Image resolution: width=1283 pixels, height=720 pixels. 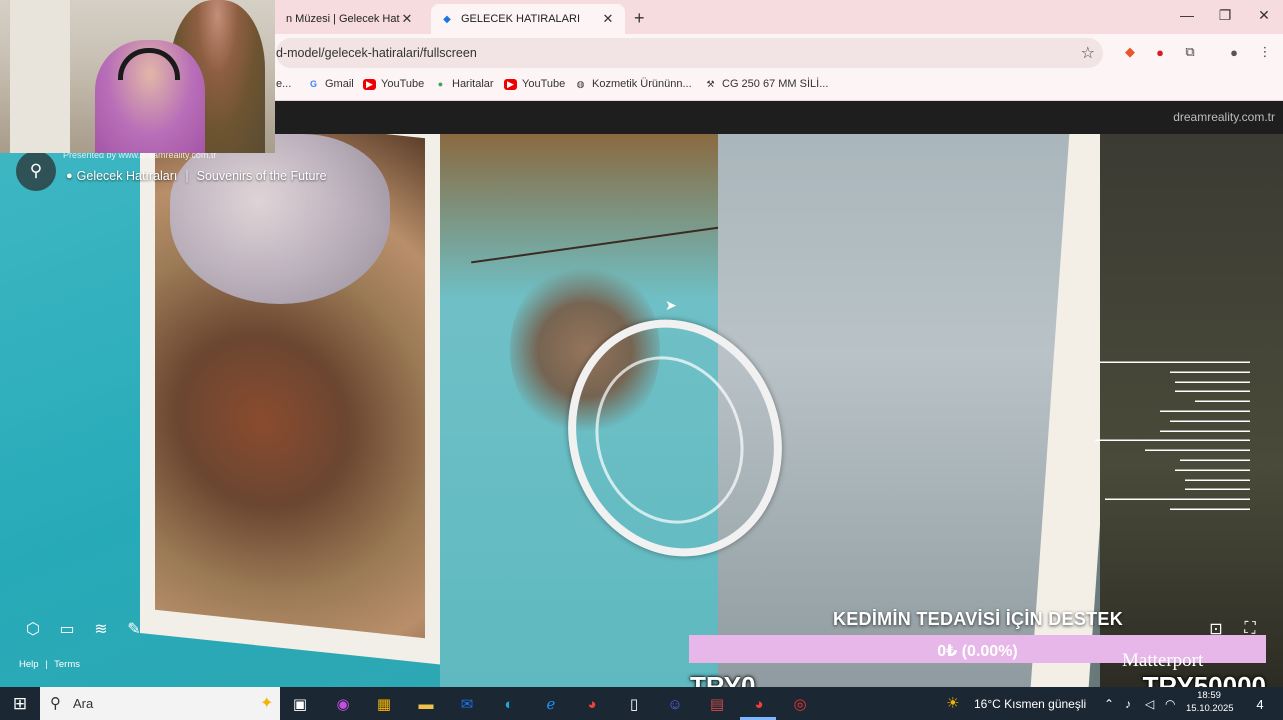 I want to click on model-subtitle: Souvenirs of the Future, so click(x=261, y=176).